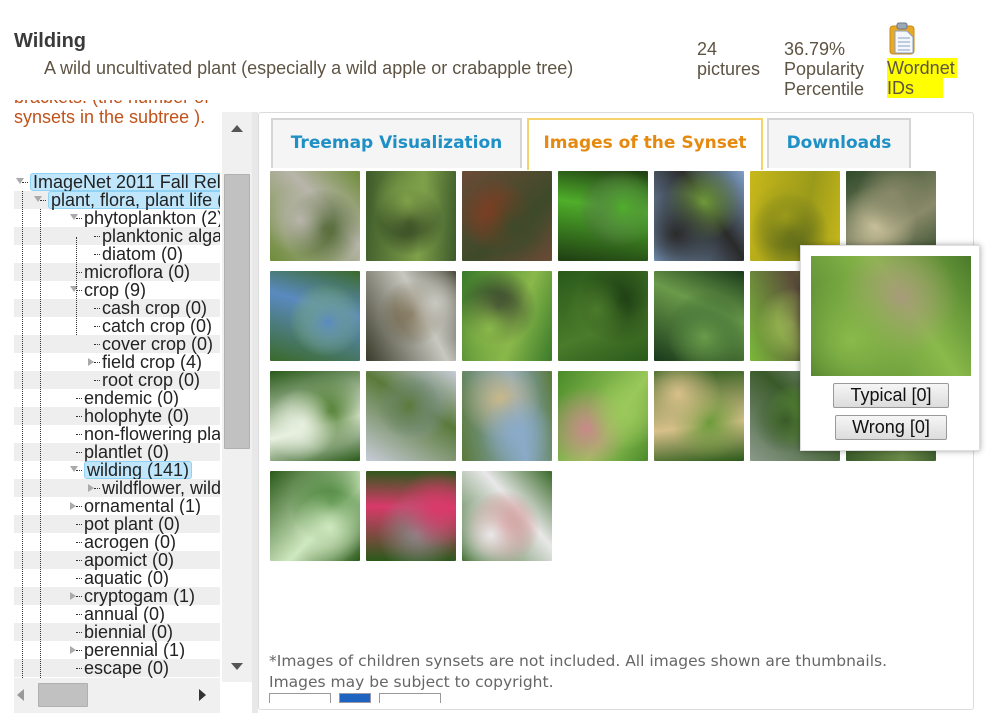 The width and height of the screenshot is (986, 713). Describe the element at coordinates (20, 695) in the screenshot. I see `scroll-left-arrow-icon` at that location.